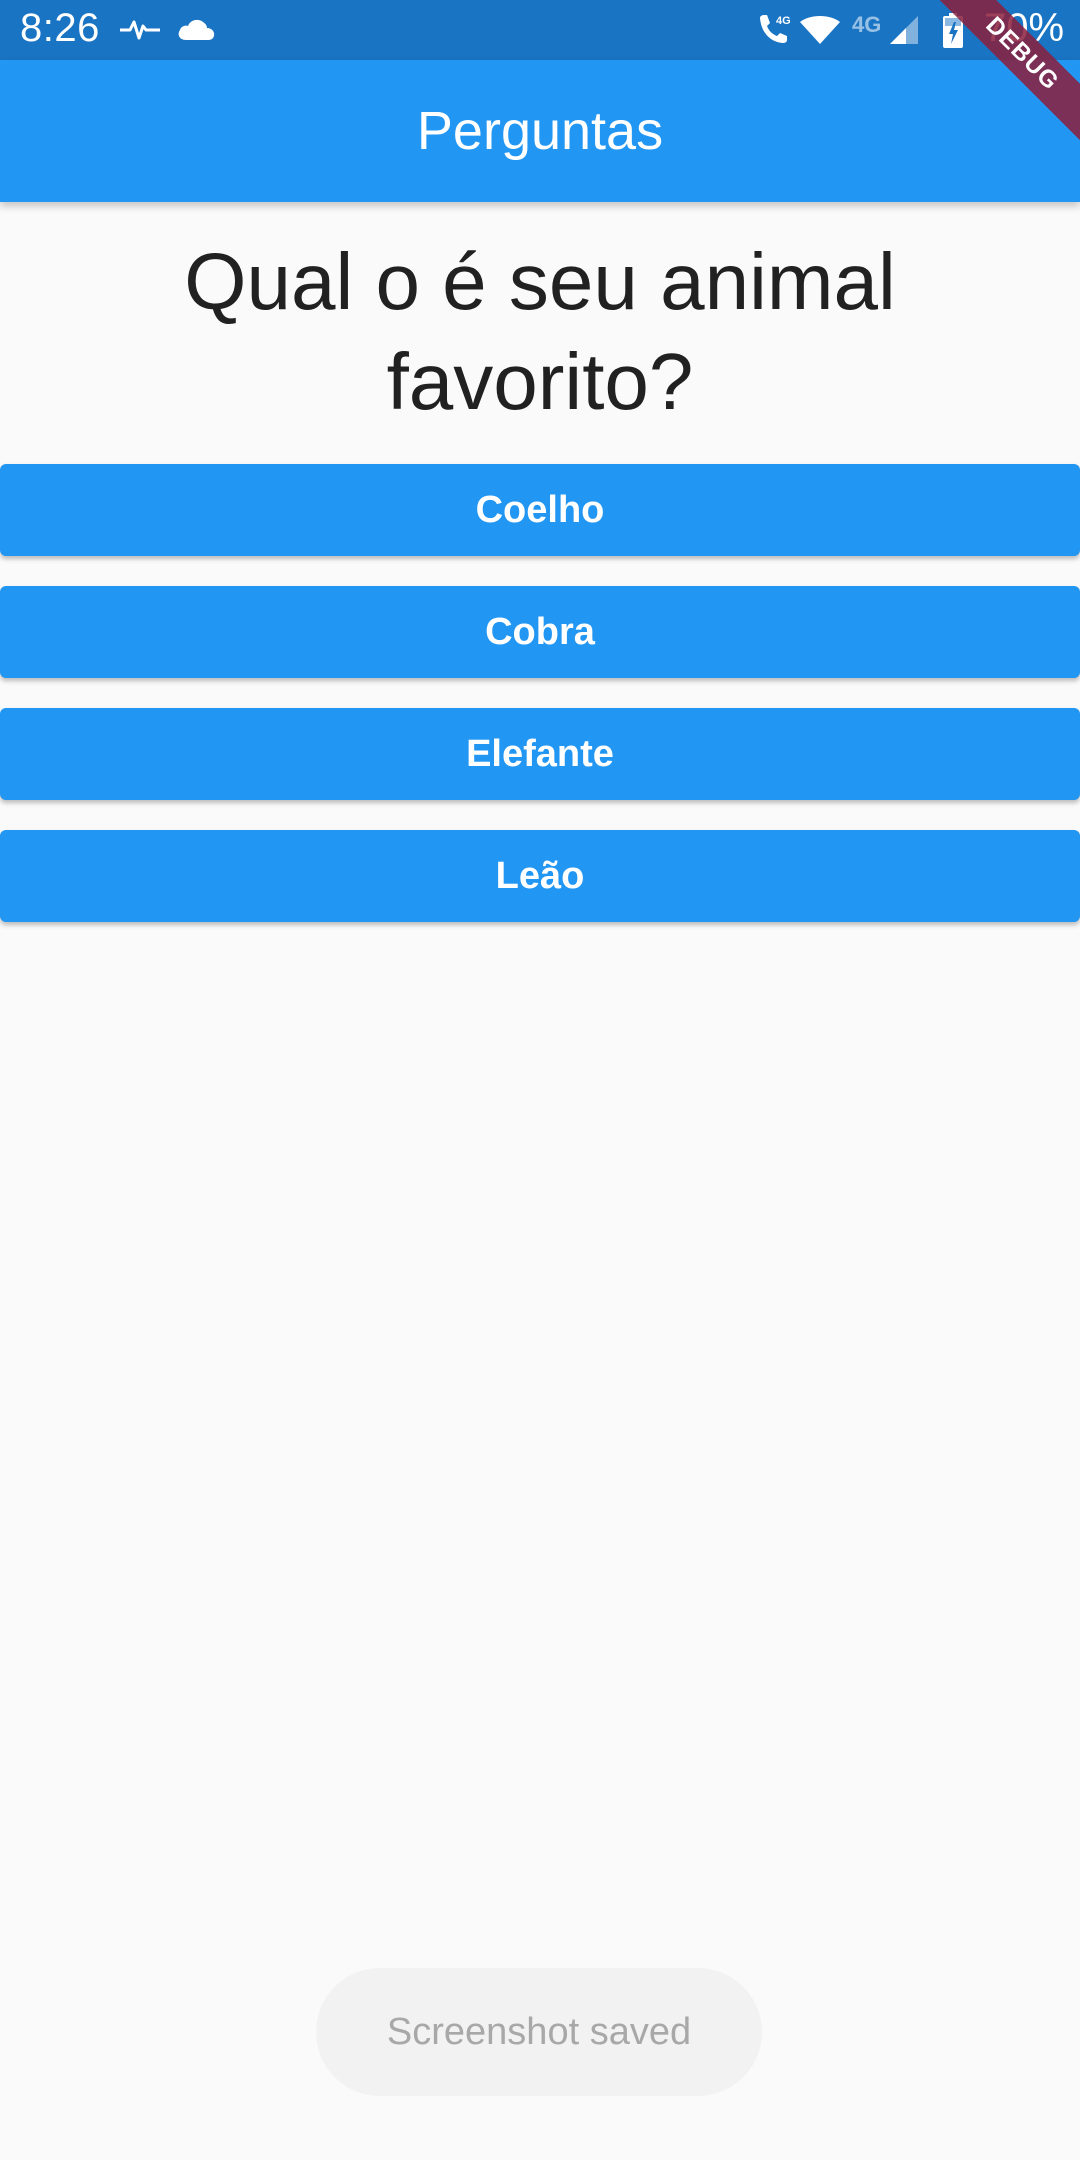  I want to click on cloud-icon, so click(196, 31).